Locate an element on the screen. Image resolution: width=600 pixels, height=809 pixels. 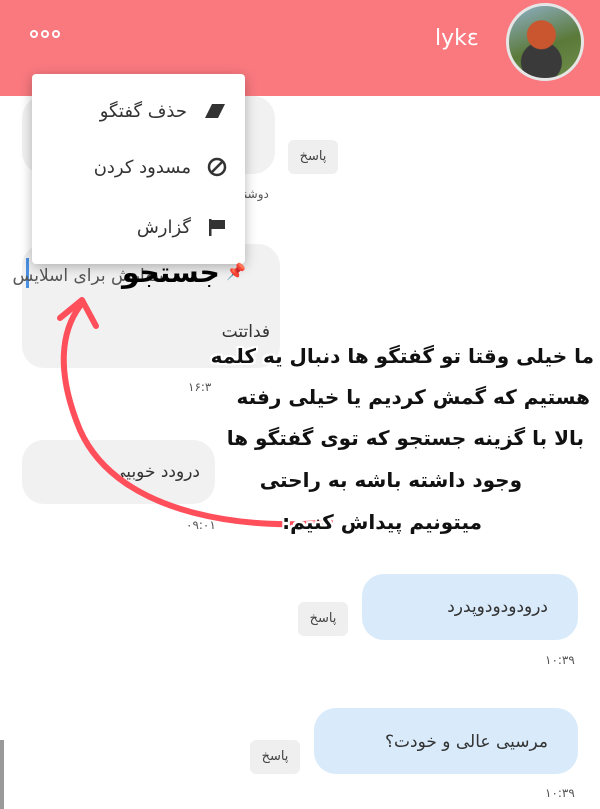
annotation-line-4: وجود داشته باشه به راحتی is located at coordinates (390, 480).